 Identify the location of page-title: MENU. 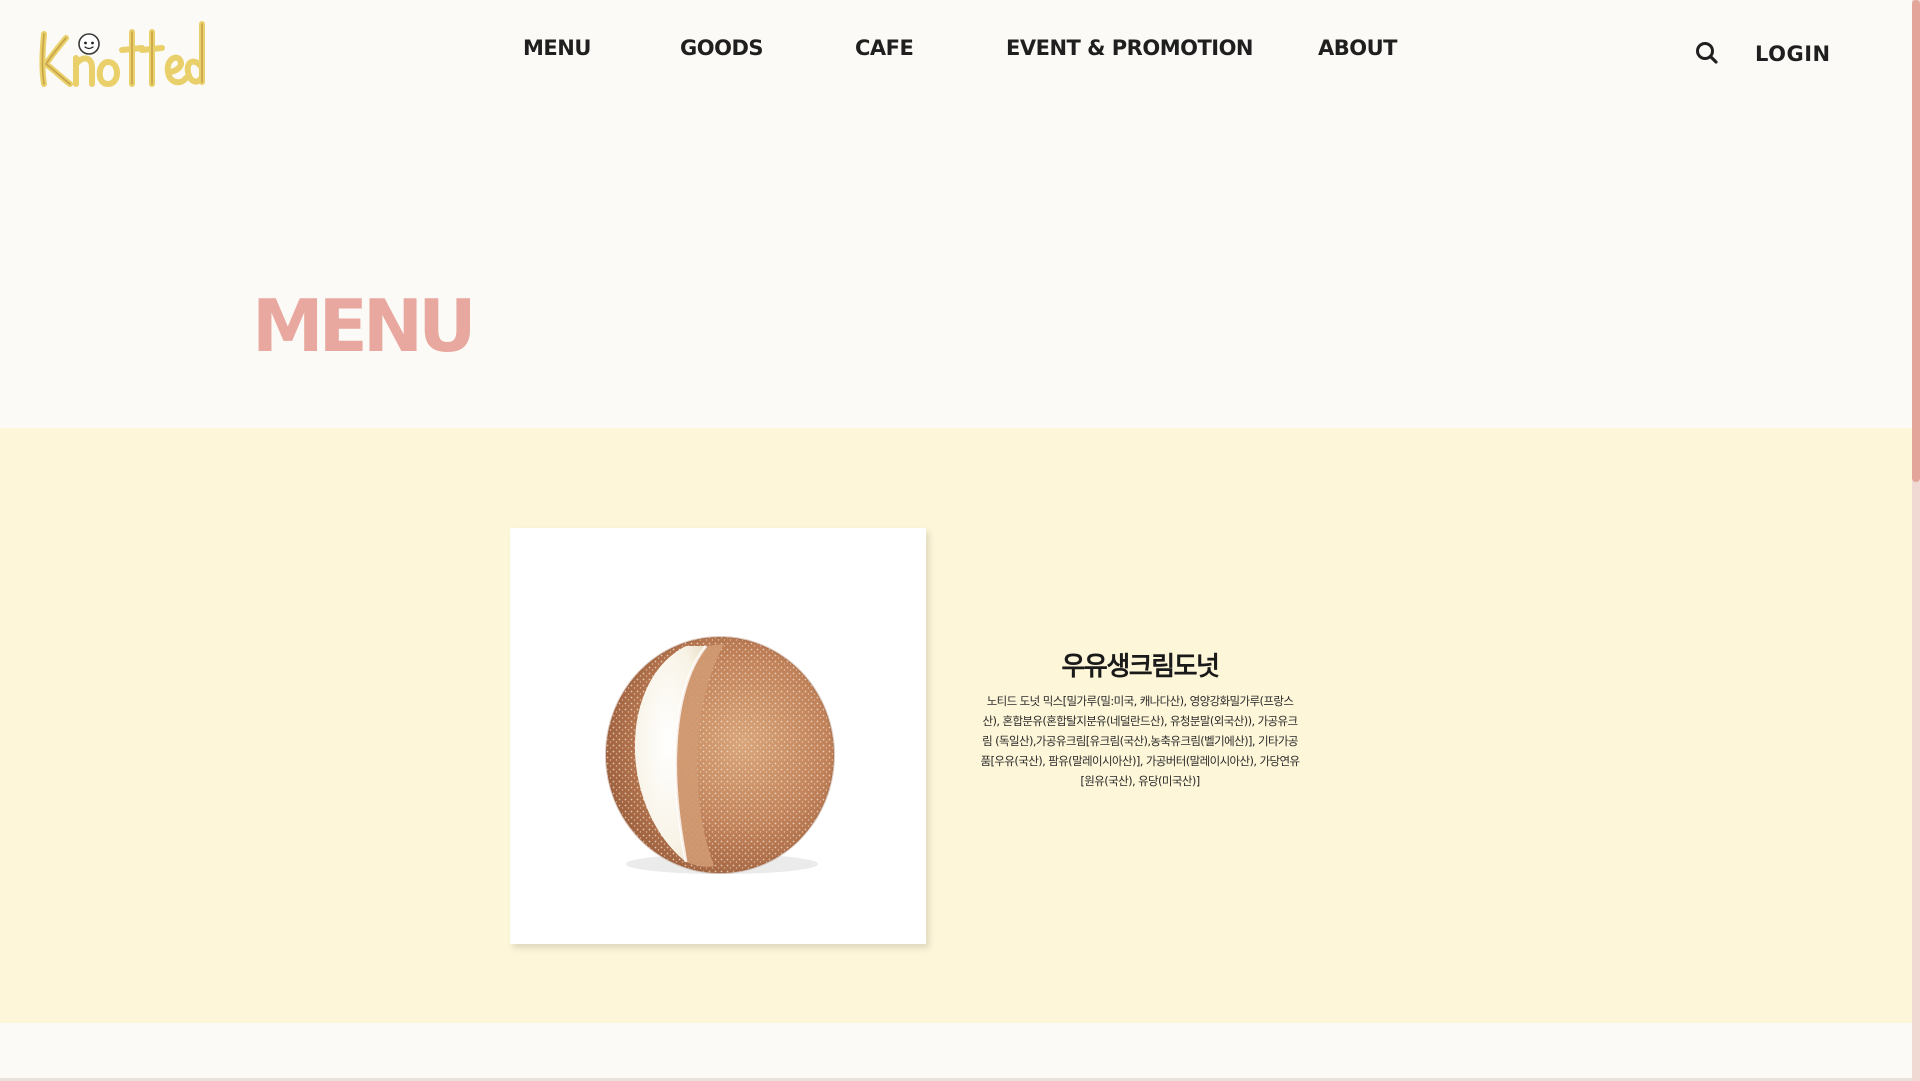
(364, 326).